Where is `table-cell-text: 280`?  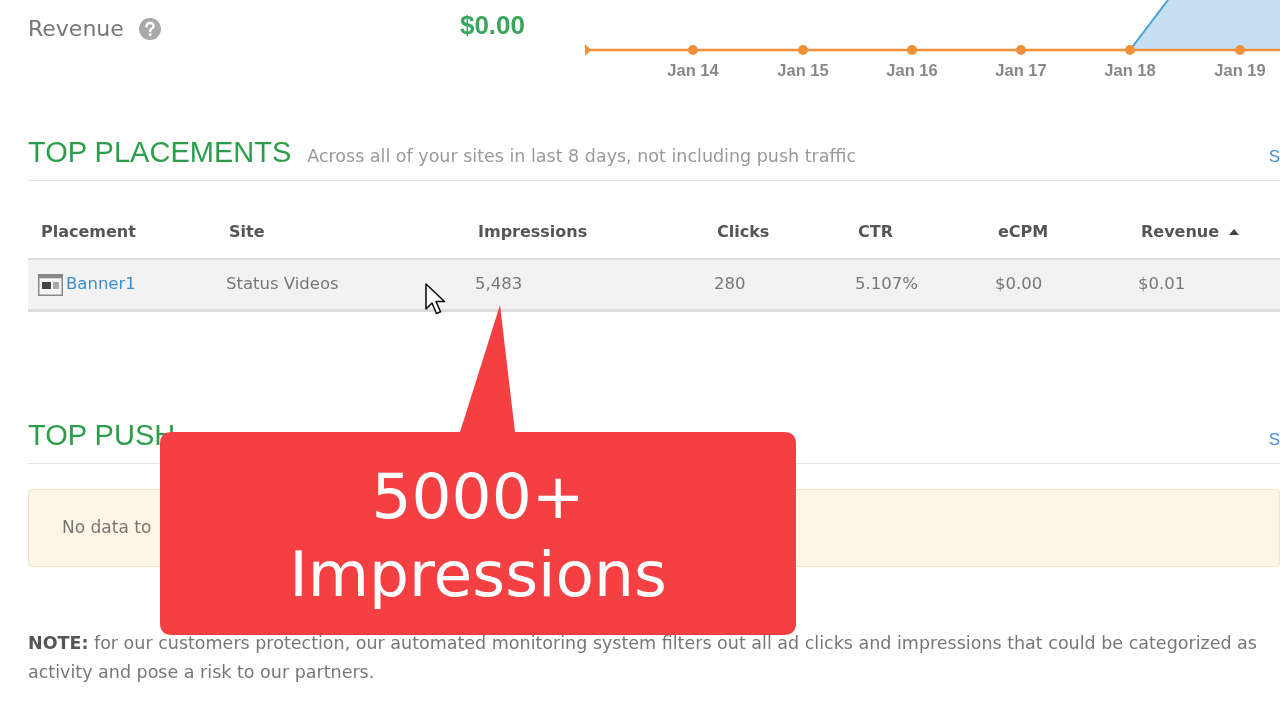
table-cell-text: 280 is located at coordinates (730, 284).